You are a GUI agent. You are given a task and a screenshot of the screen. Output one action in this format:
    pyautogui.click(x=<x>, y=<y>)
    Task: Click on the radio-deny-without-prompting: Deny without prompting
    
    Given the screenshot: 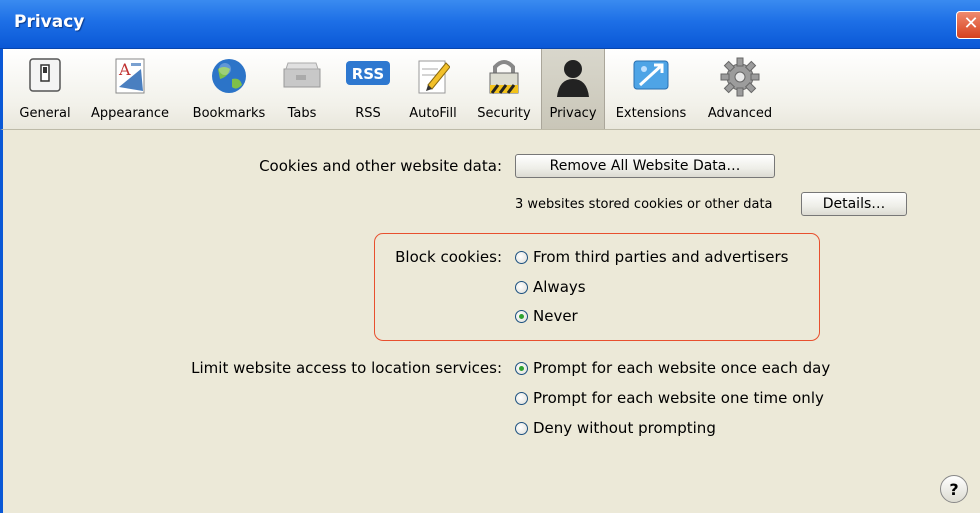 What is the action you would take?
    pyautogui.click(x=615, y=428)
    